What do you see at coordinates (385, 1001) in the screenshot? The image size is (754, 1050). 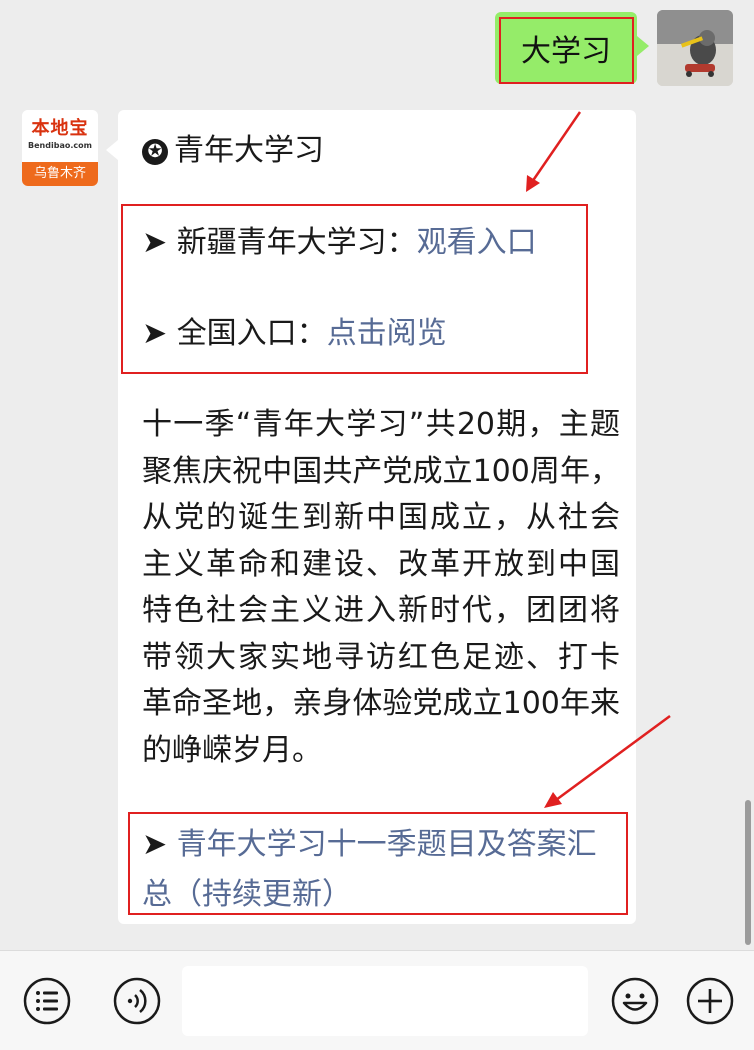 I see `message-input` at bounding box center [385, 1001].